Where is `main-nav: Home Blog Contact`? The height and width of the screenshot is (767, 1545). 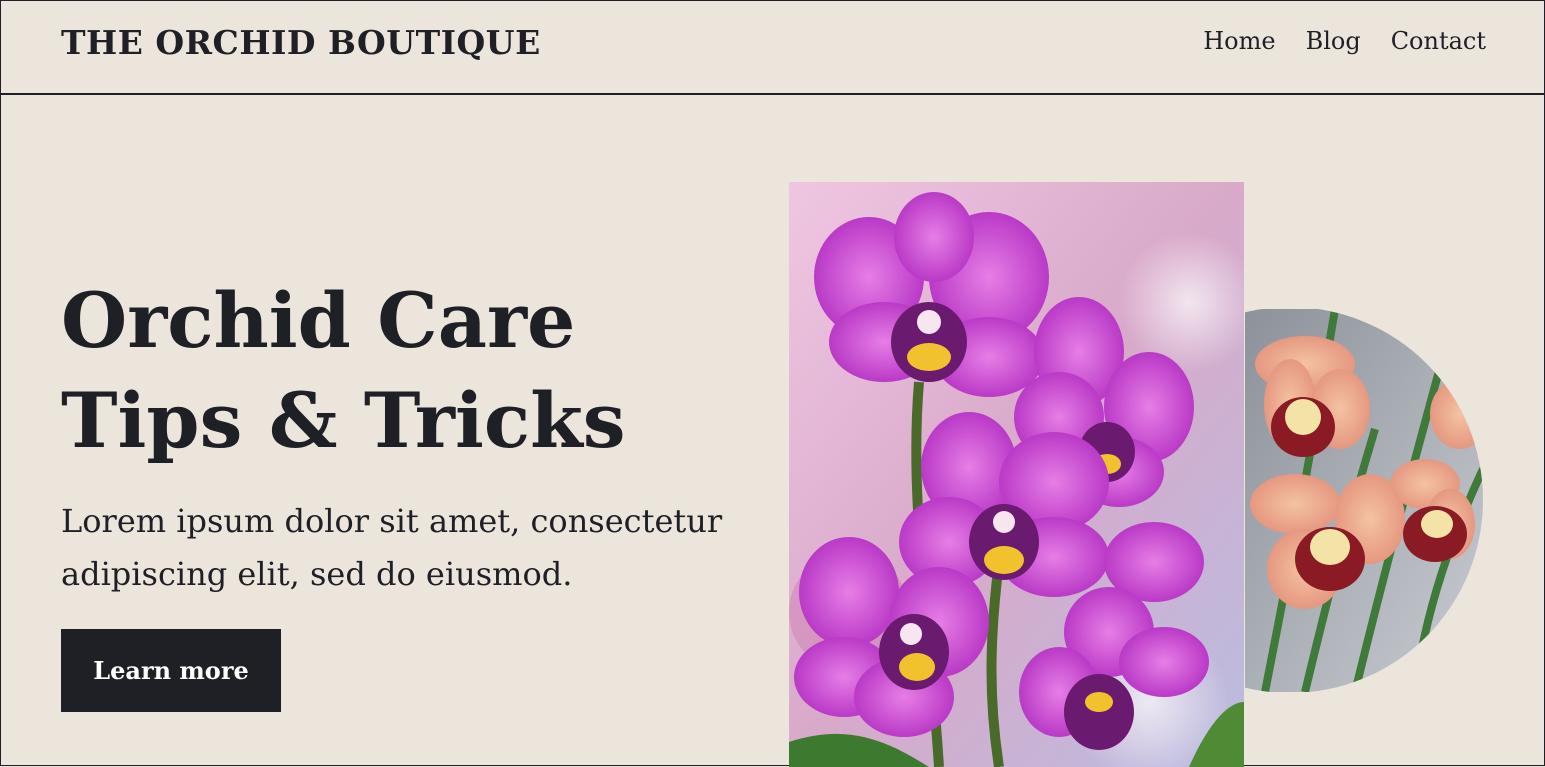 main-nav: Home Blog Contact is located at coordinates (1344, 41).